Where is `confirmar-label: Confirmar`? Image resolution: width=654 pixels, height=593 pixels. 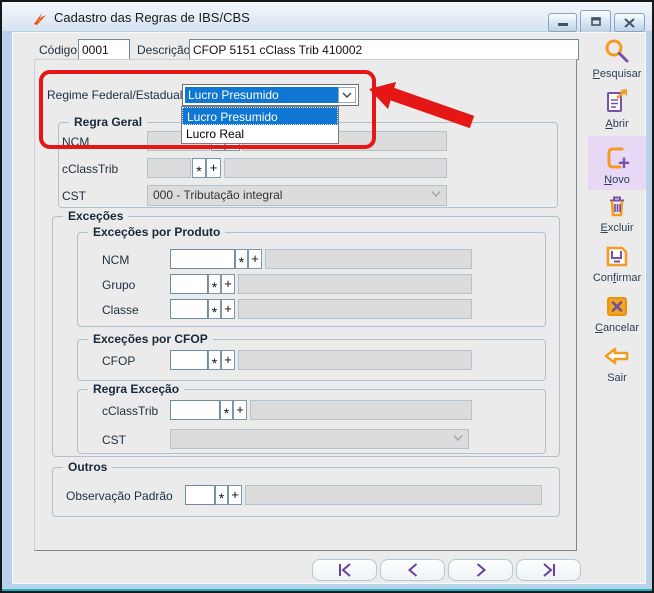 confirmar-label: Confirmar is located at coordinates (617, 278).